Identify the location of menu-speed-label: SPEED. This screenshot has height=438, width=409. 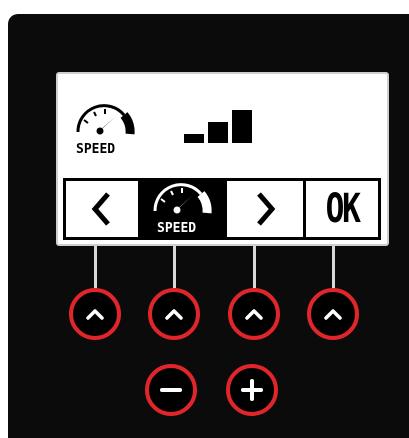
(176, 228).